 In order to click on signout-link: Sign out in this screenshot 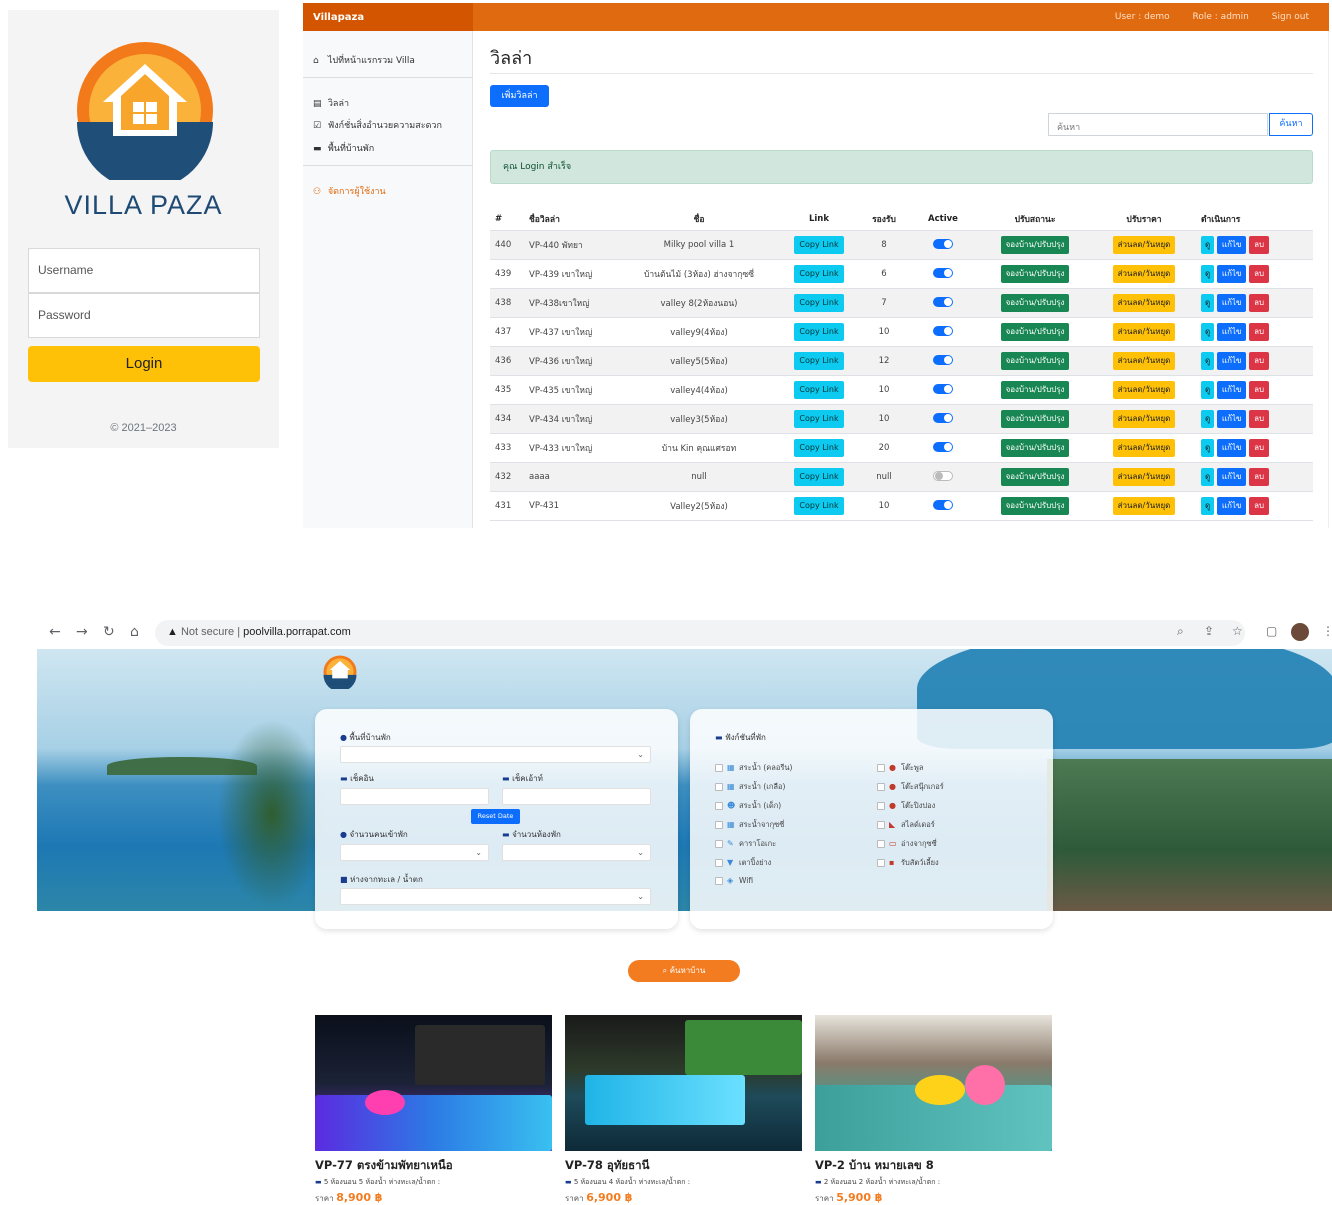, I will do `click(1290, 17)`.